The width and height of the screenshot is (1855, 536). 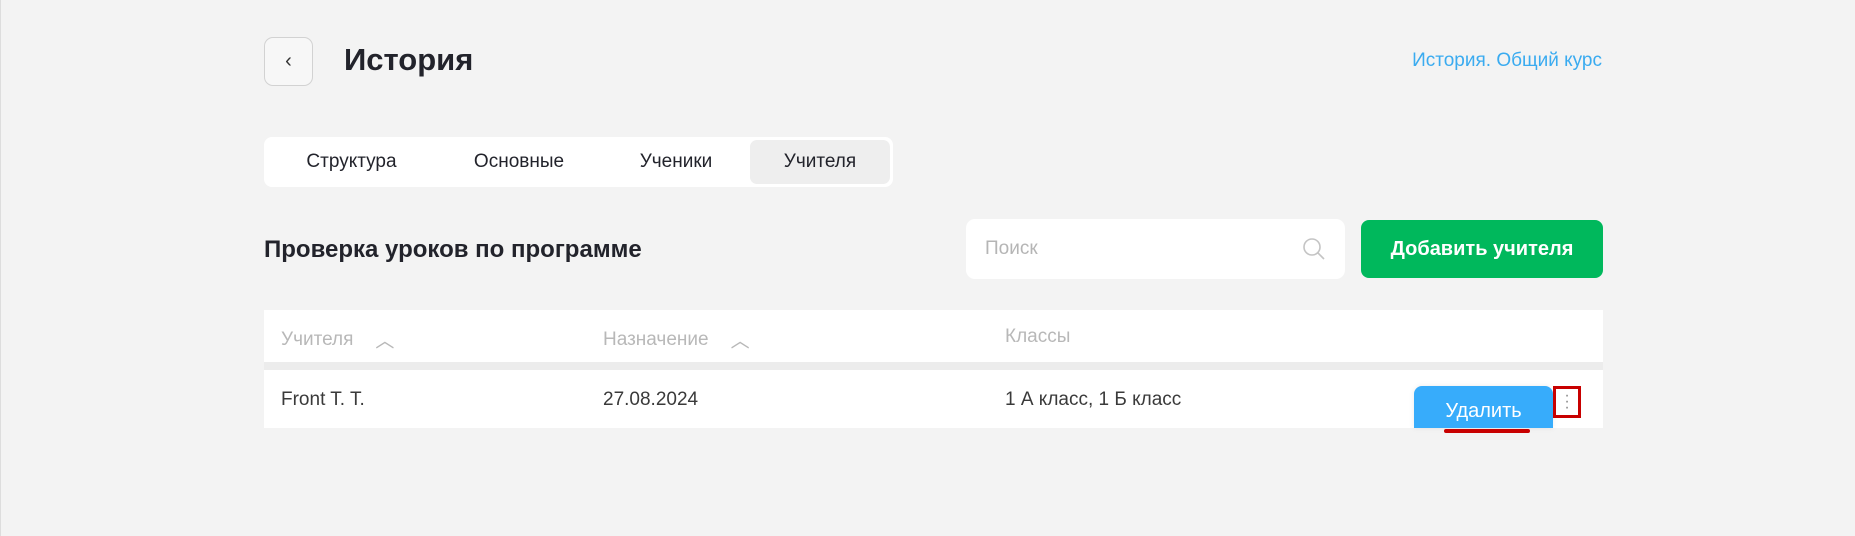 I want to click on column-assignment: Назначение ︿, so click(x=676, y=339).